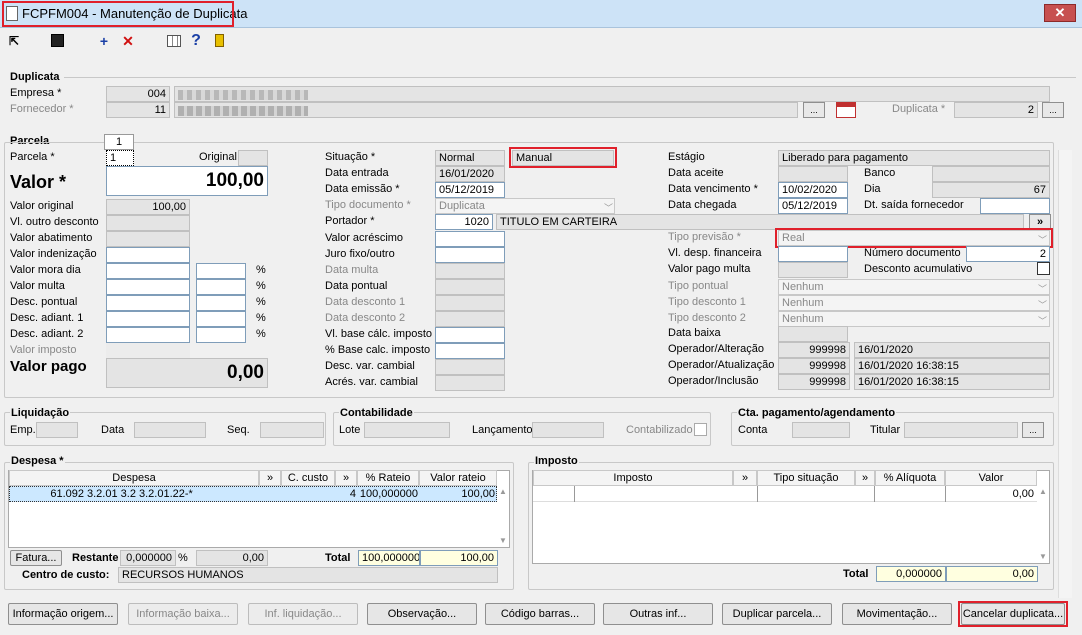  I want to click on mid-row-label: Data desconto 1, so click(365, 302).